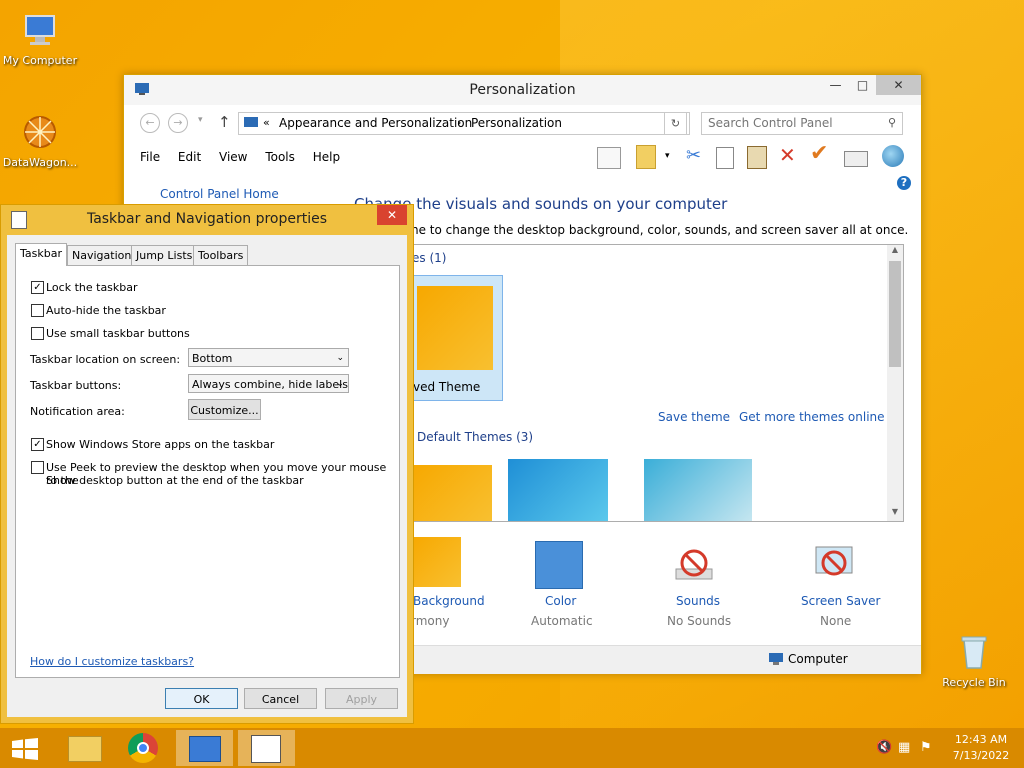  I want to click on title-bar: Personalization — □ ✕, so click(522, 90).